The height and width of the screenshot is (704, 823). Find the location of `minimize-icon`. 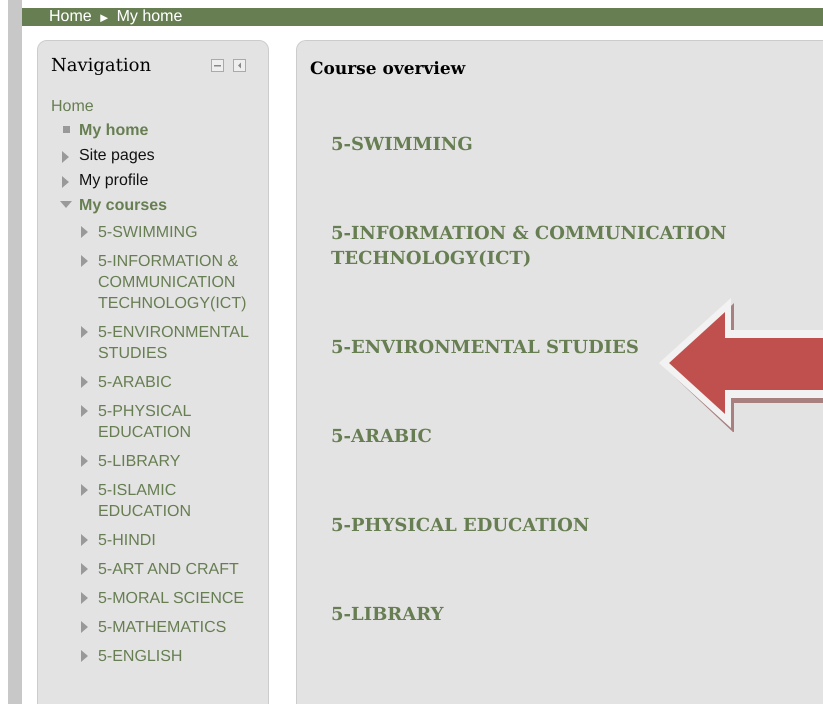

minimize-icon is located at coordinates (217, 65).